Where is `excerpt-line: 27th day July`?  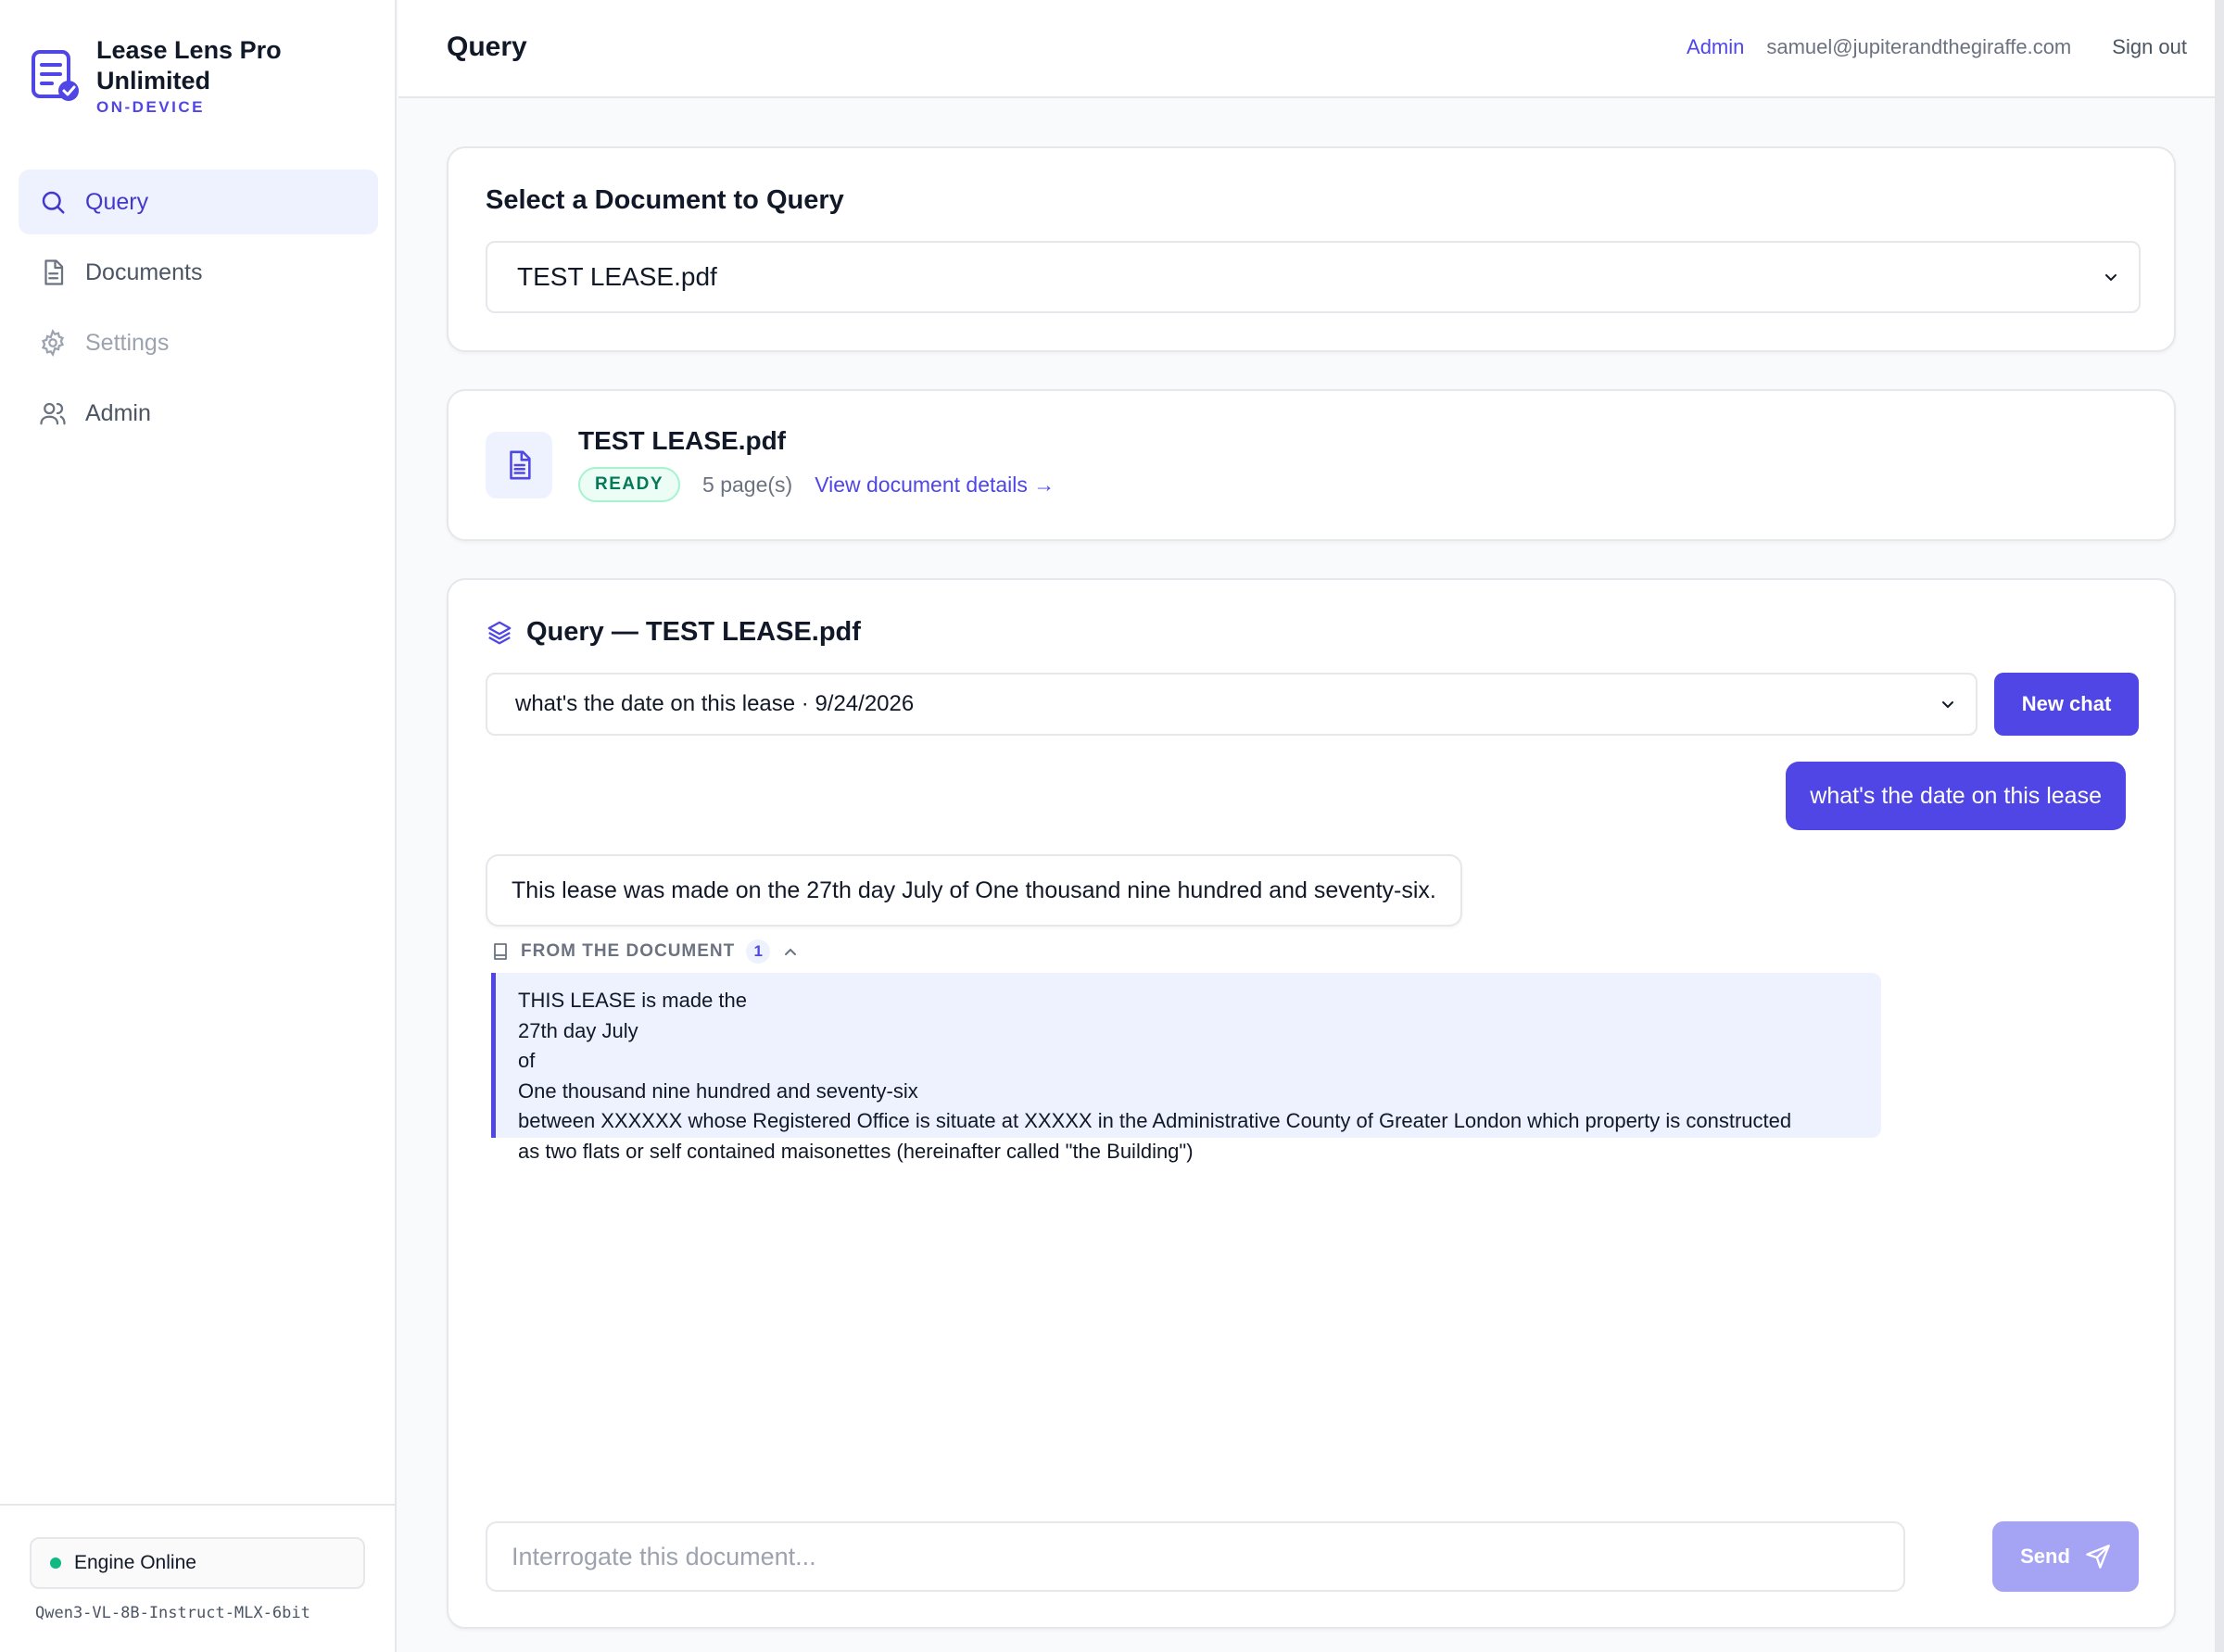 excerpt-line: 27th day July is located at coordinates (578, 1030).